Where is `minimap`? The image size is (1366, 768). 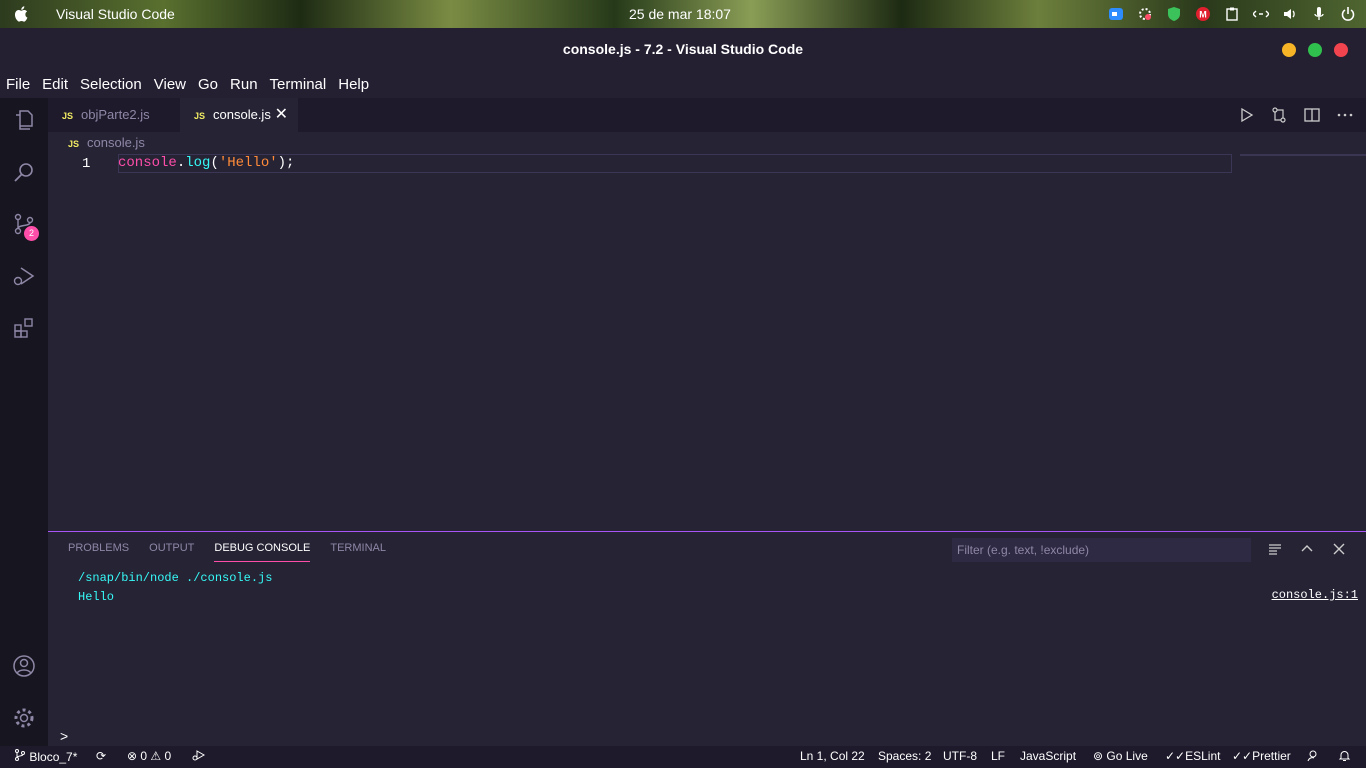
minimap is located at coordinates (1303, 155).